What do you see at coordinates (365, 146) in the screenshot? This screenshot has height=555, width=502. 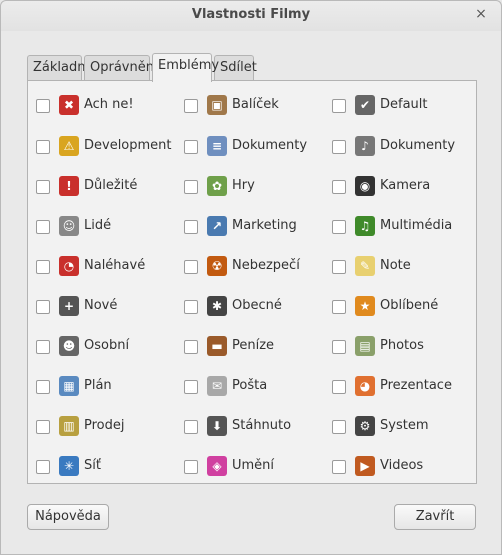 I see `music-note-icon: ♪` at bounding box center [365, 146].